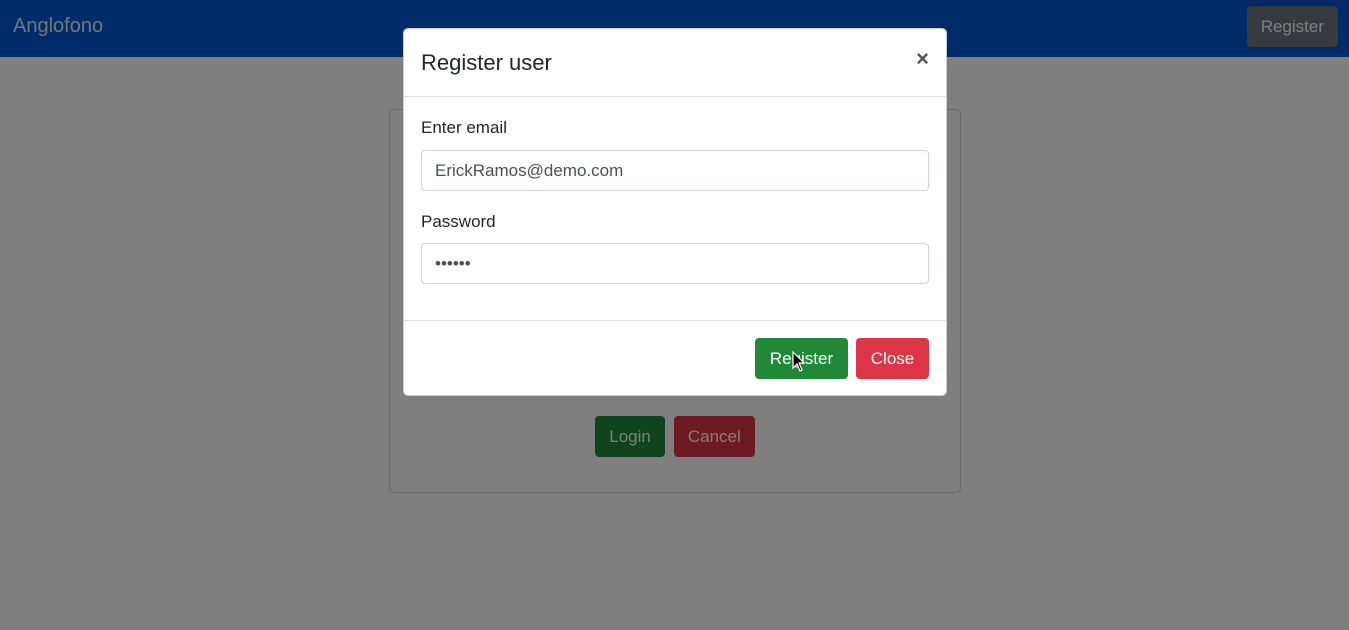  I want to click on close-icon: ×, so click(922, 59).